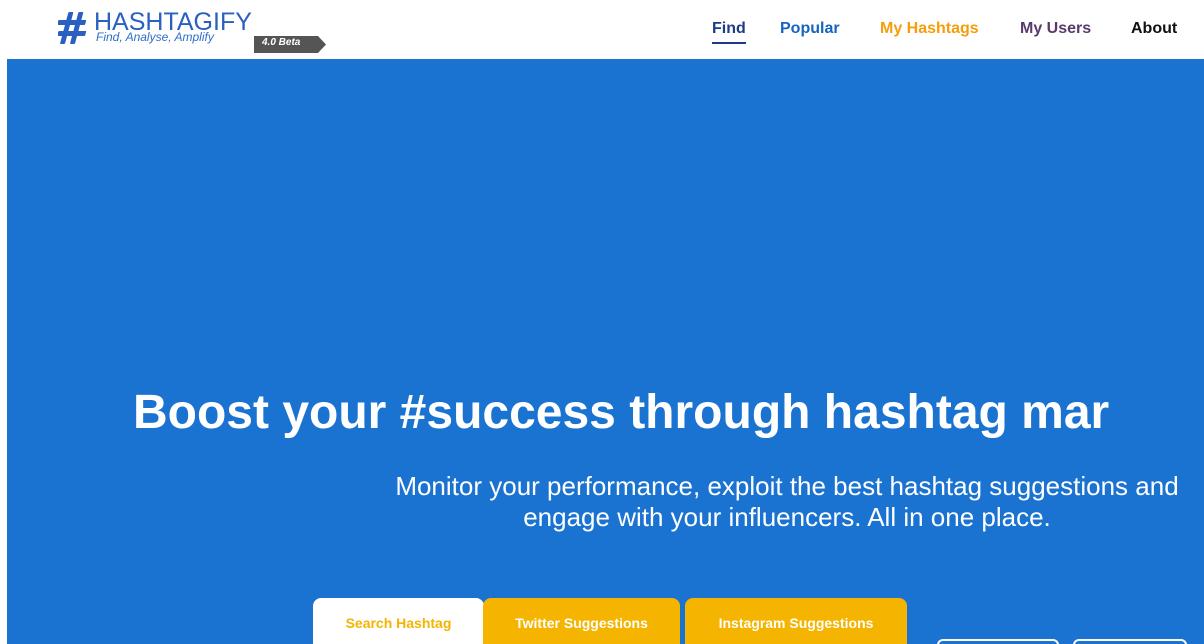  Describe the element at coordinates (1055, 29) in the screenshot. I see `nav-my-users: My Users` at that location.